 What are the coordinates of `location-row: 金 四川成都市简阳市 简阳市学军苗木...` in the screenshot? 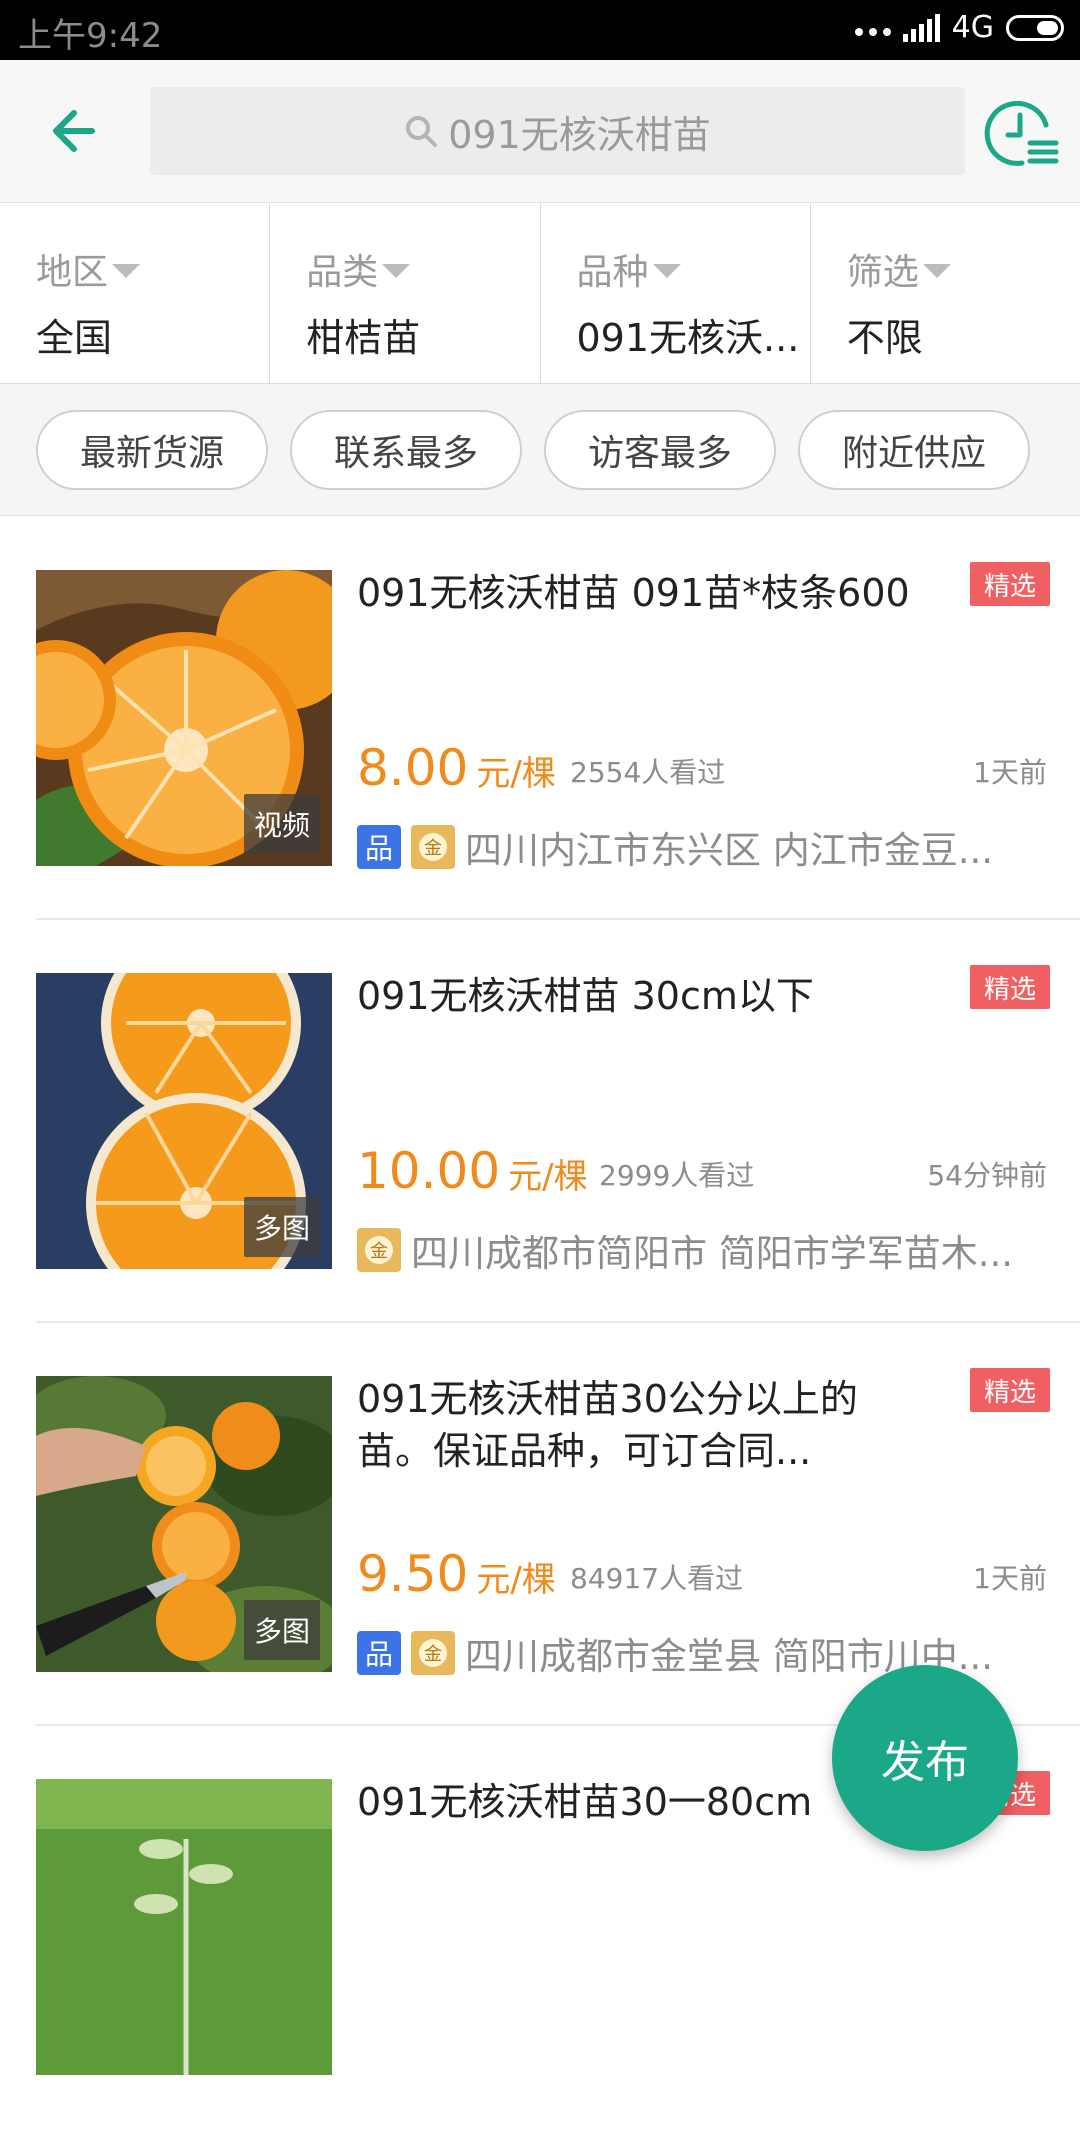 It's located at (717, 1250).